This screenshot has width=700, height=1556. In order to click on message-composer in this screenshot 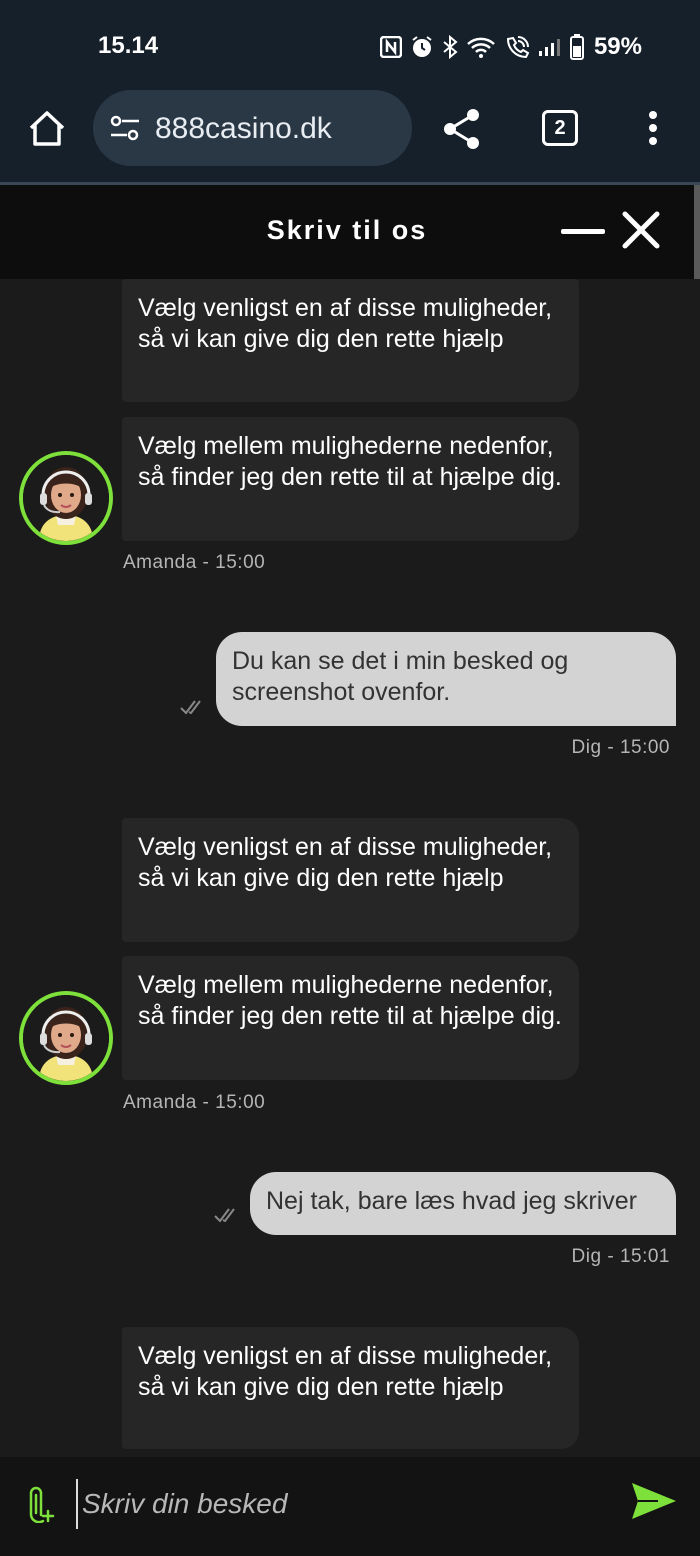, I will do `click(350, 1506)`.